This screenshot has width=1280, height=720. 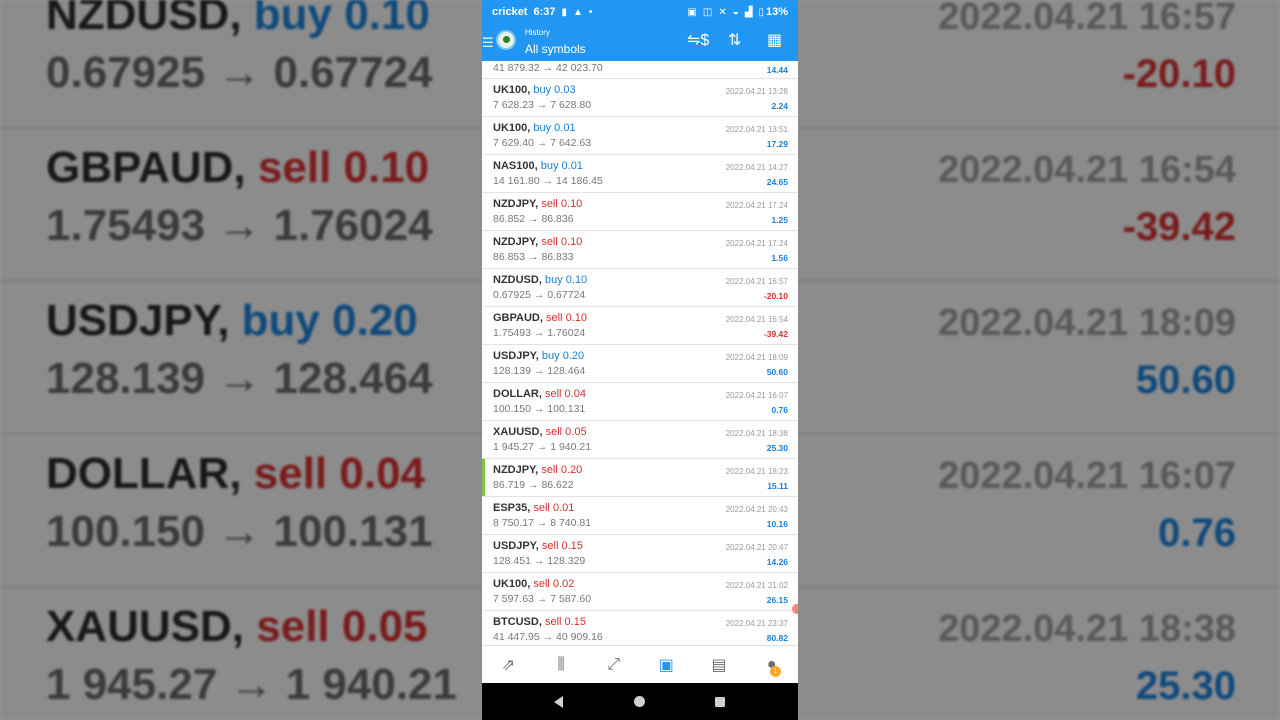 I want to click on deal-prices: 1 945.27 → 1 940.21, so click(x=542, y=447).